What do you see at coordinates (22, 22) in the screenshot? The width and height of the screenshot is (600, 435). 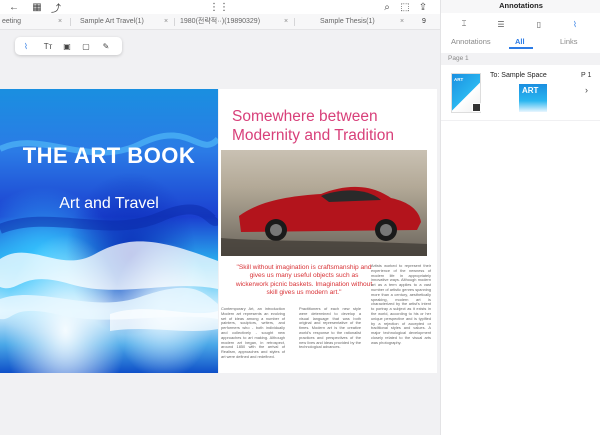 I see `tab-meeting: eeting` at bounding box center [22, 22].